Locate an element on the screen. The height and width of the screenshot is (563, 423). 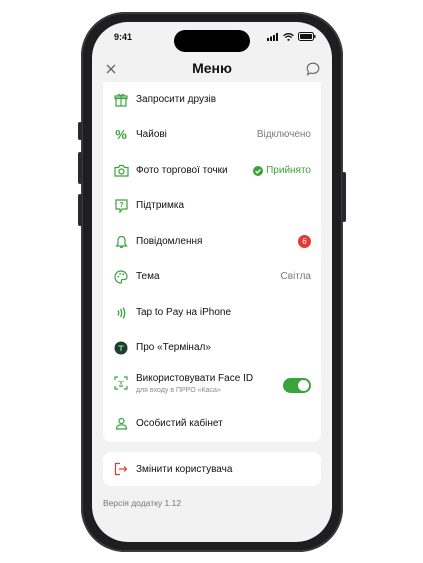
palette-icon is located at coordinates (121, 277).